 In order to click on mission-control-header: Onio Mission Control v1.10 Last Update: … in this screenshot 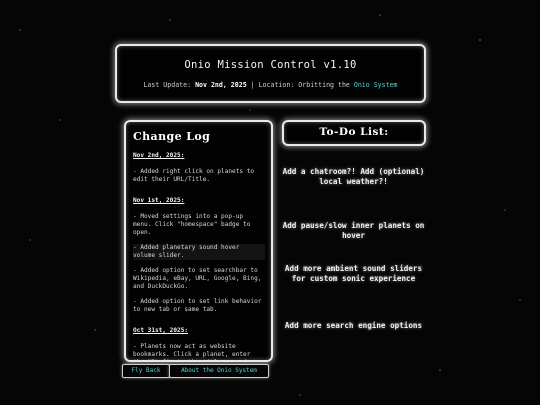, I will do `click(270, 73)`.